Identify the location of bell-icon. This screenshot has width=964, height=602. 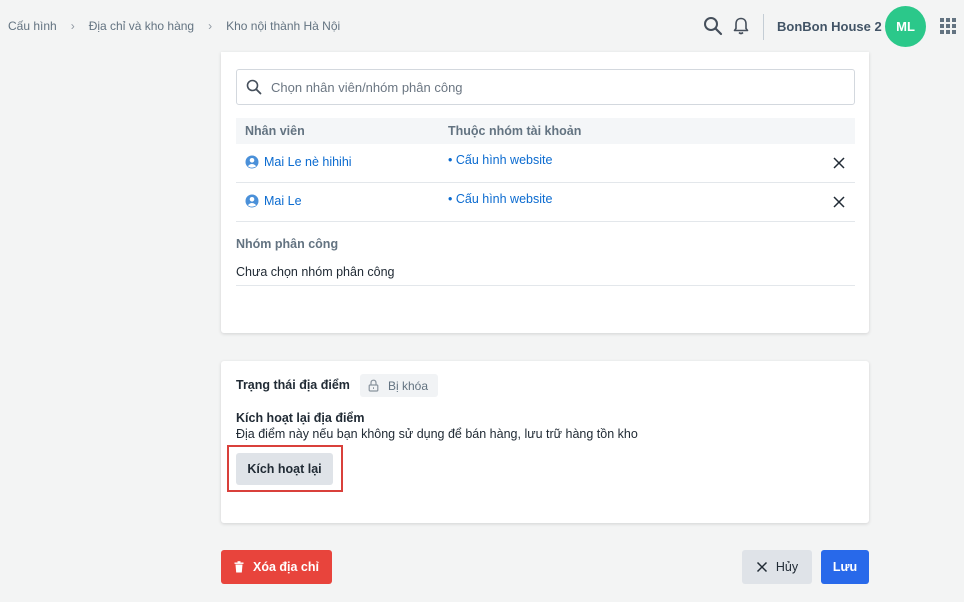
(741, 26).